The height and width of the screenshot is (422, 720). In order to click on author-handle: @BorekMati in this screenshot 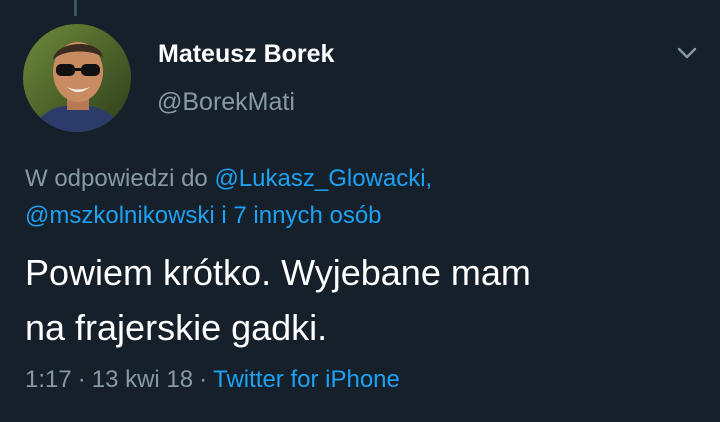, I will do `click(226, 102)`.